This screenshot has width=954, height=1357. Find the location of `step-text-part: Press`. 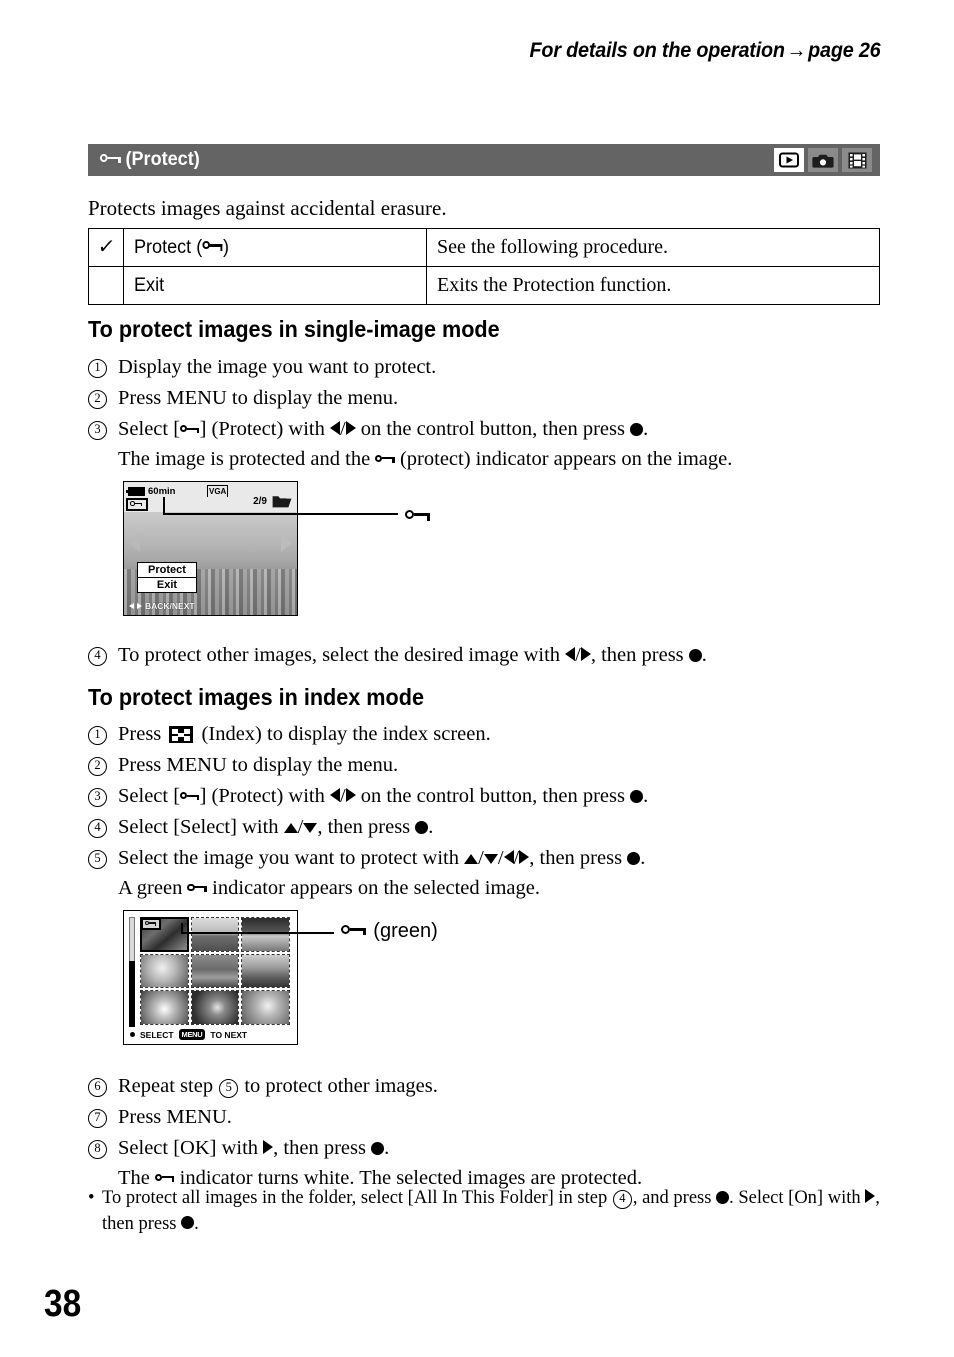

step-text-part: Press is located at coordinates (142, 734).